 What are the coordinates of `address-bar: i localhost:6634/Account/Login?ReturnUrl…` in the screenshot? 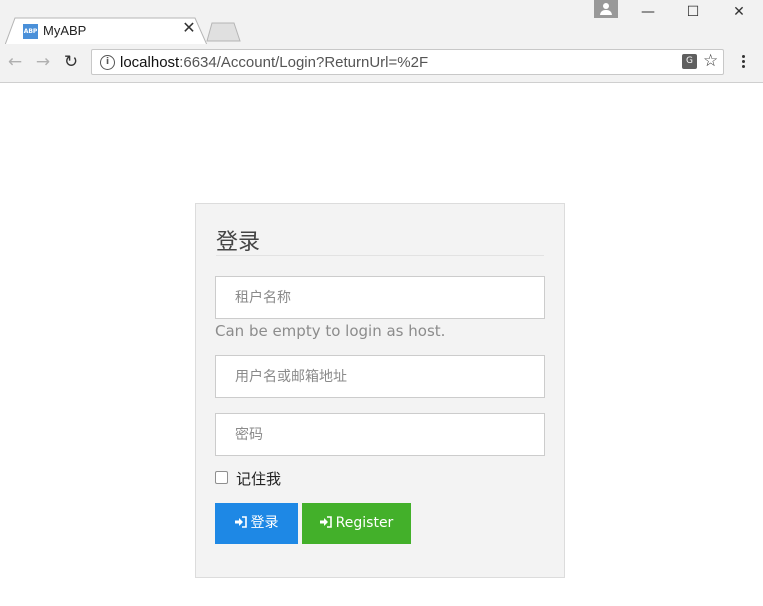 It's located at (407, 62).